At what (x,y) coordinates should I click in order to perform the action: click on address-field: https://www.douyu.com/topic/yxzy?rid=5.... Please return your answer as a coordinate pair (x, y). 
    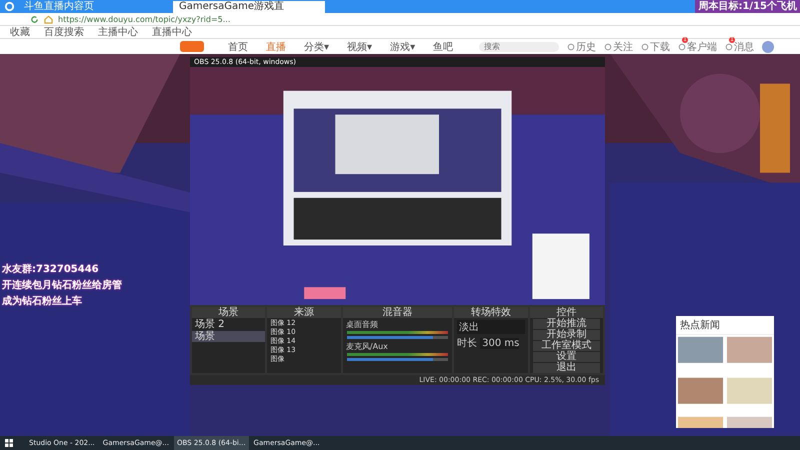
    Looking at the image, I should click on (144, 19).